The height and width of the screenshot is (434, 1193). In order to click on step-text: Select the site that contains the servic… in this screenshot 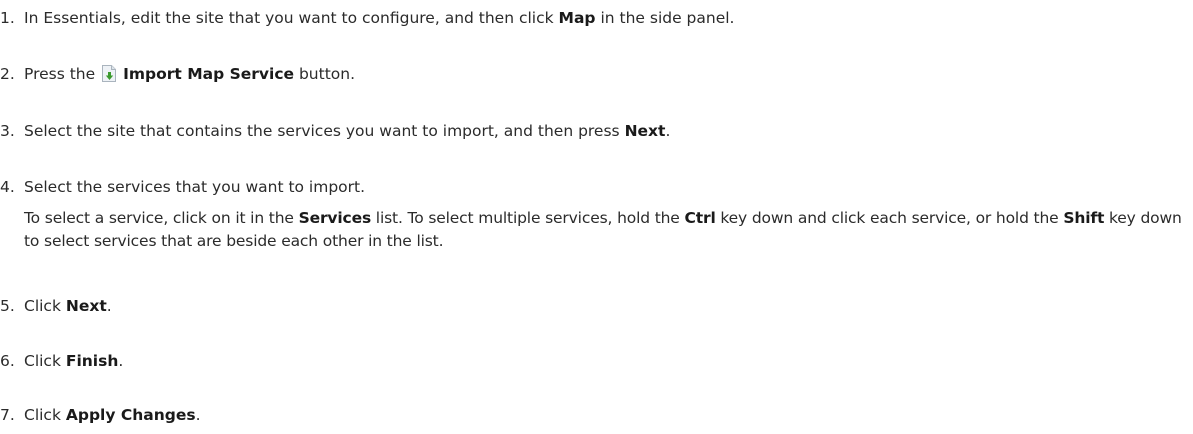, I will do `click(347, 131)`.